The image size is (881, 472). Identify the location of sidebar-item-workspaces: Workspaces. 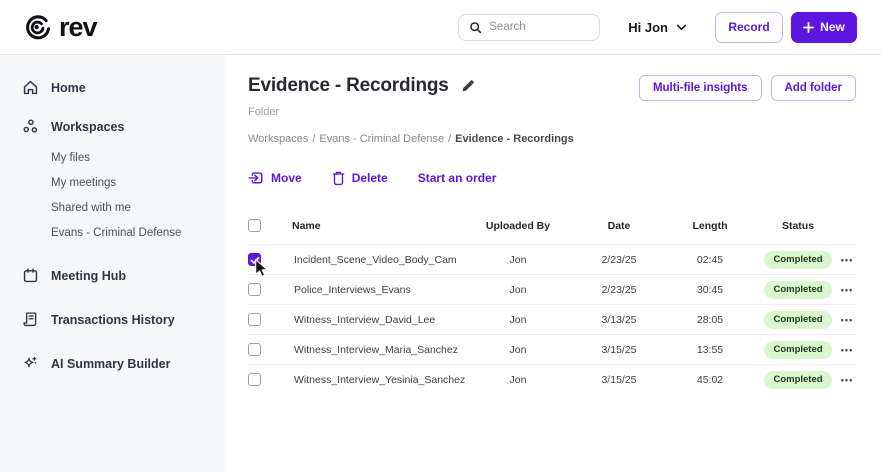
(123, 126).